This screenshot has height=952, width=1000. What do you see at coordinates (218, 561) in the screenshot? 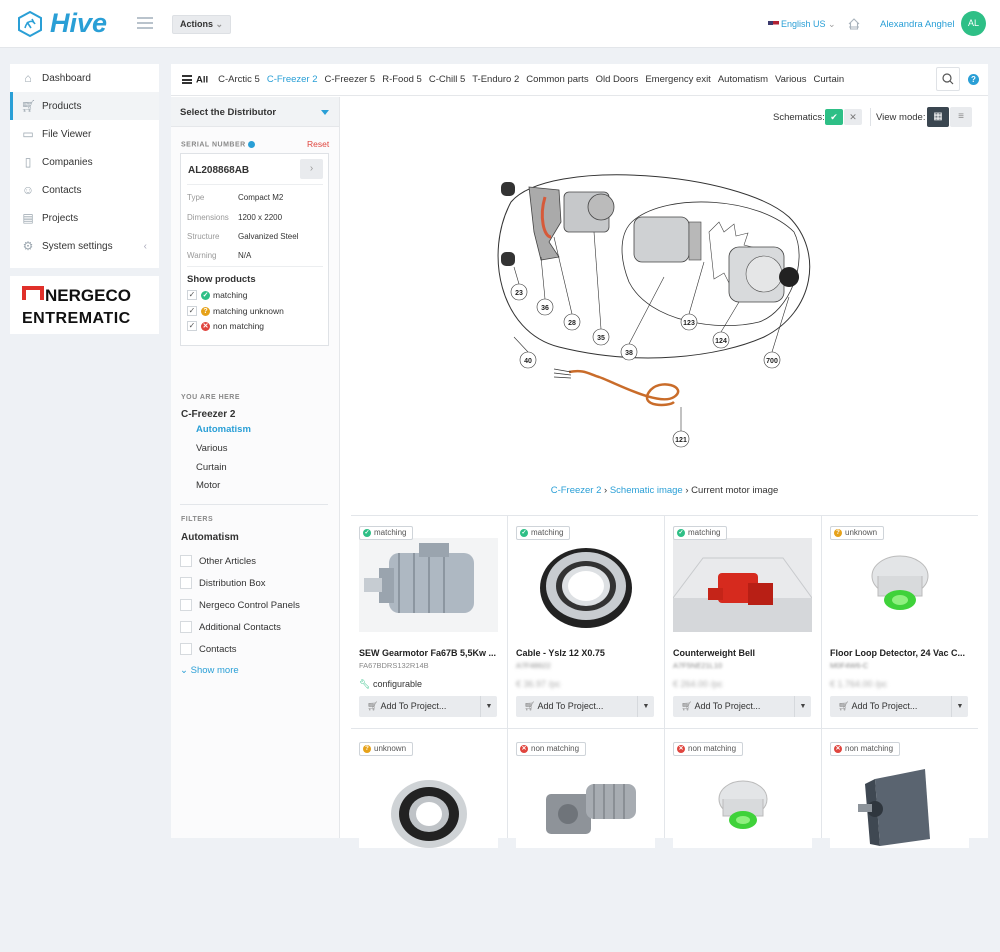
I see `filter-other-articles: Other Articles` at bounding box center [218, 561].